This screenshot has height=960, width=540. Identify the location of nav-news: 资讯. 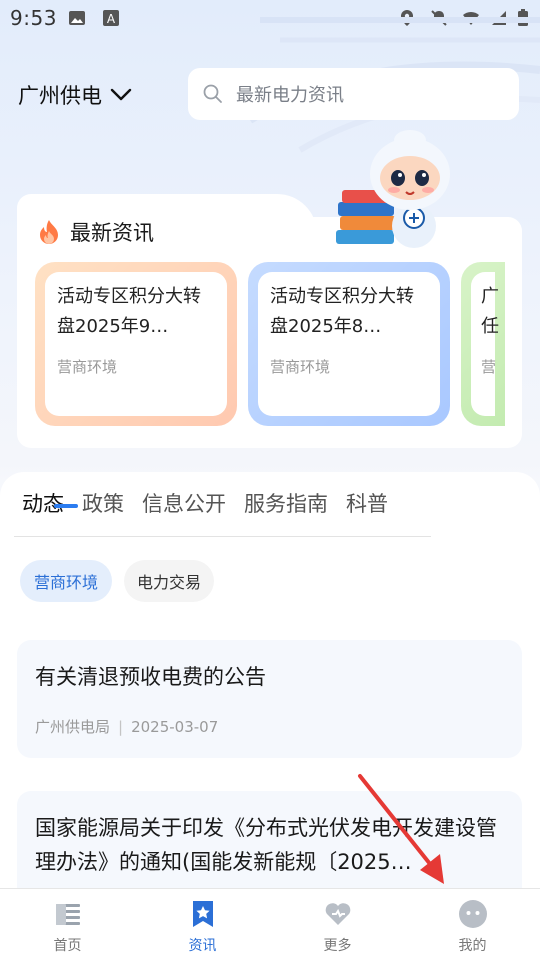
(202, 924).